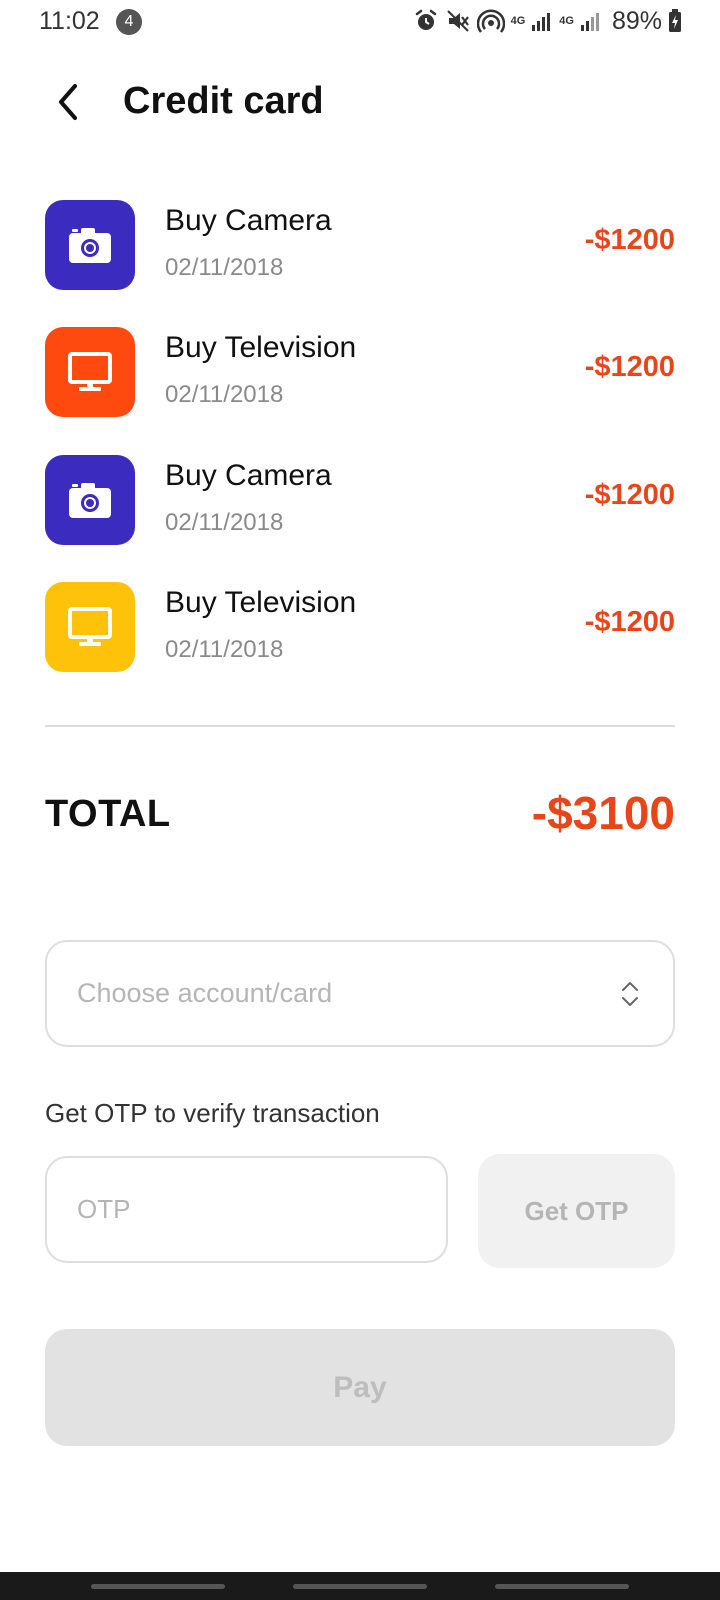 The width and height of the screenshot is (720, 1600). I want to click on chevron-up-down-icon, so click(630, 994).